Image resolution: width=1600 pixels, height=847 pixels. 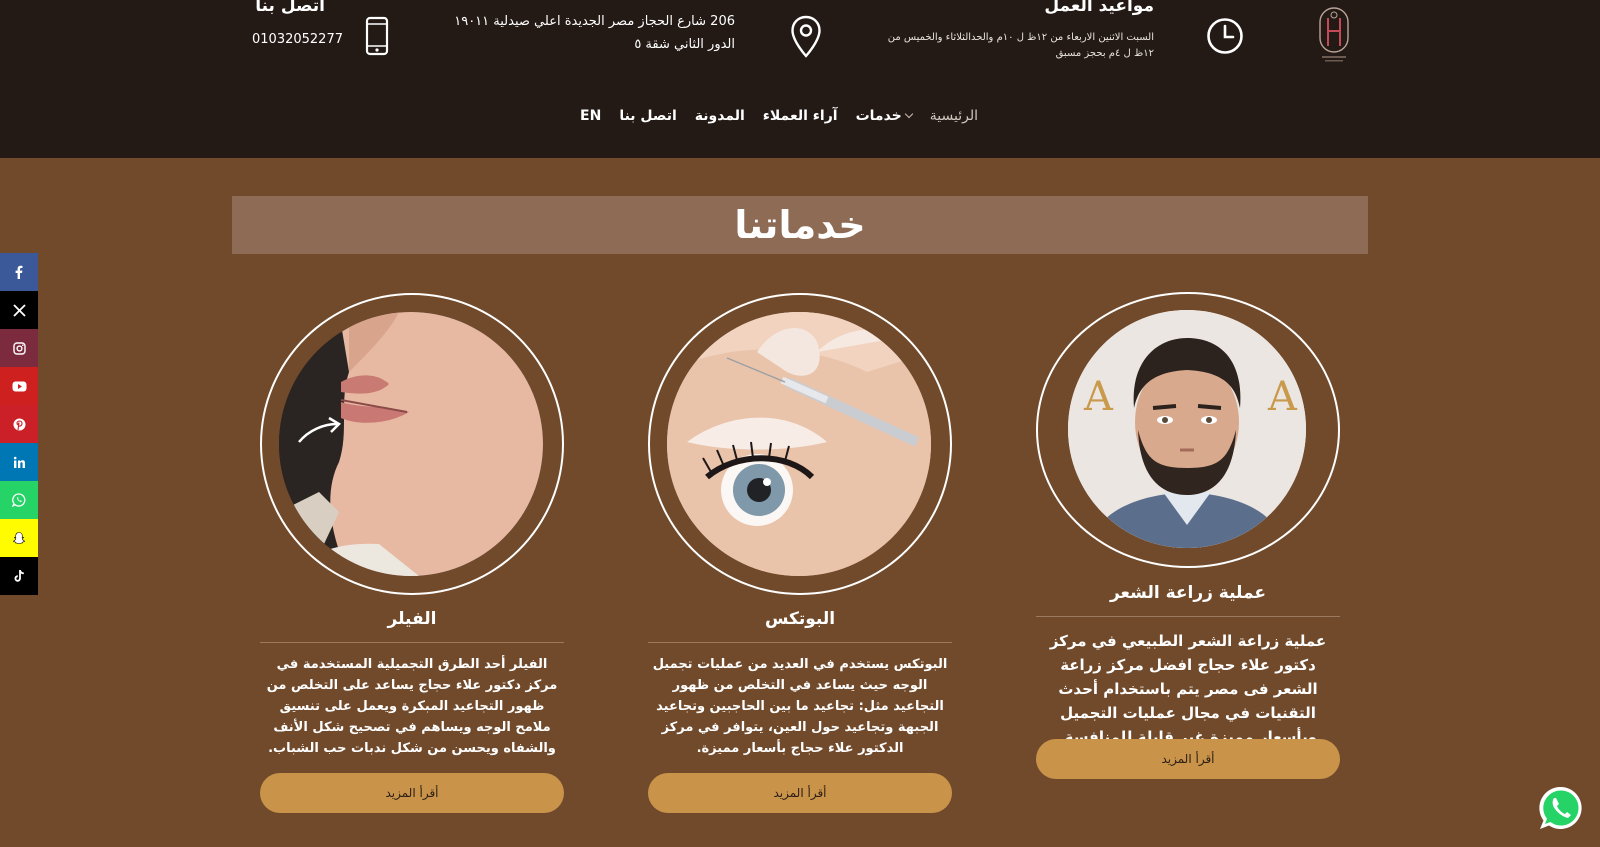 I want to click on botox-injection-image, so click(x=799, y=444).